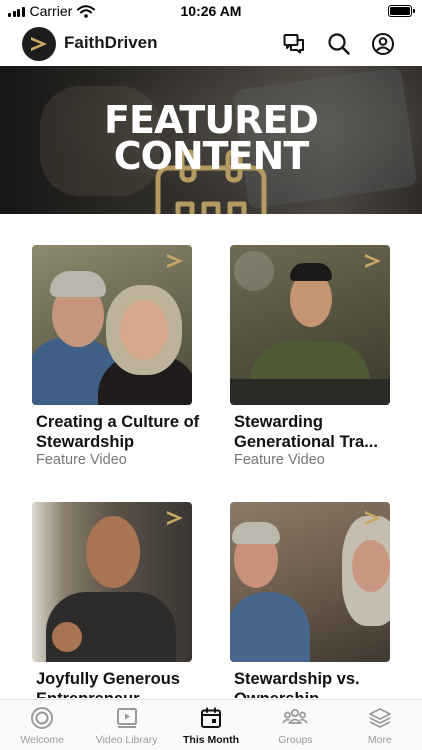 This screenshot has width=422, height=750. Describe the element at coordinates (379, 718) in the screenshot. I see `layers-icon` at that location.